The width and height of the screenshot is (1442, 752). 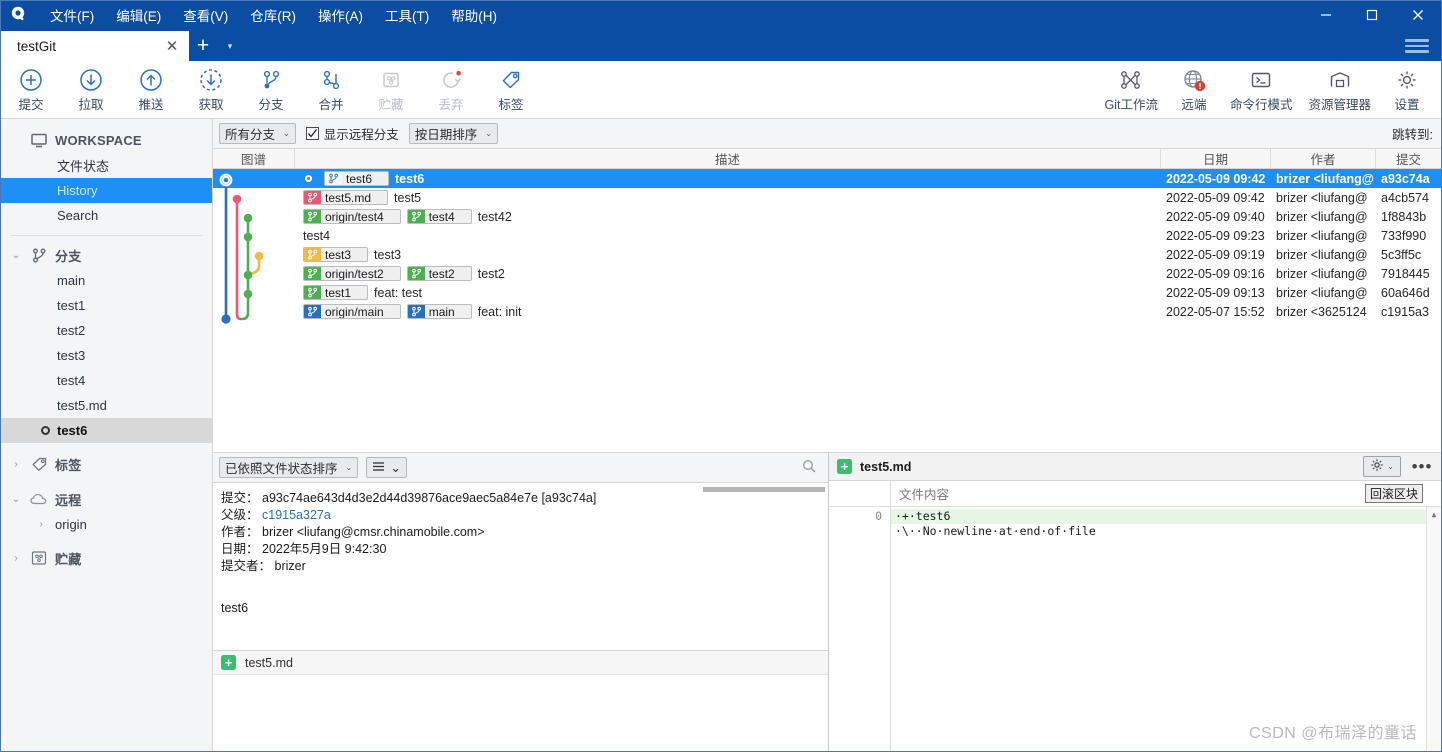 What do you see at coordinates (357, 178) in the screenshot?
I see `branch-ref-chip: test6` at bounding box center [357, 178].